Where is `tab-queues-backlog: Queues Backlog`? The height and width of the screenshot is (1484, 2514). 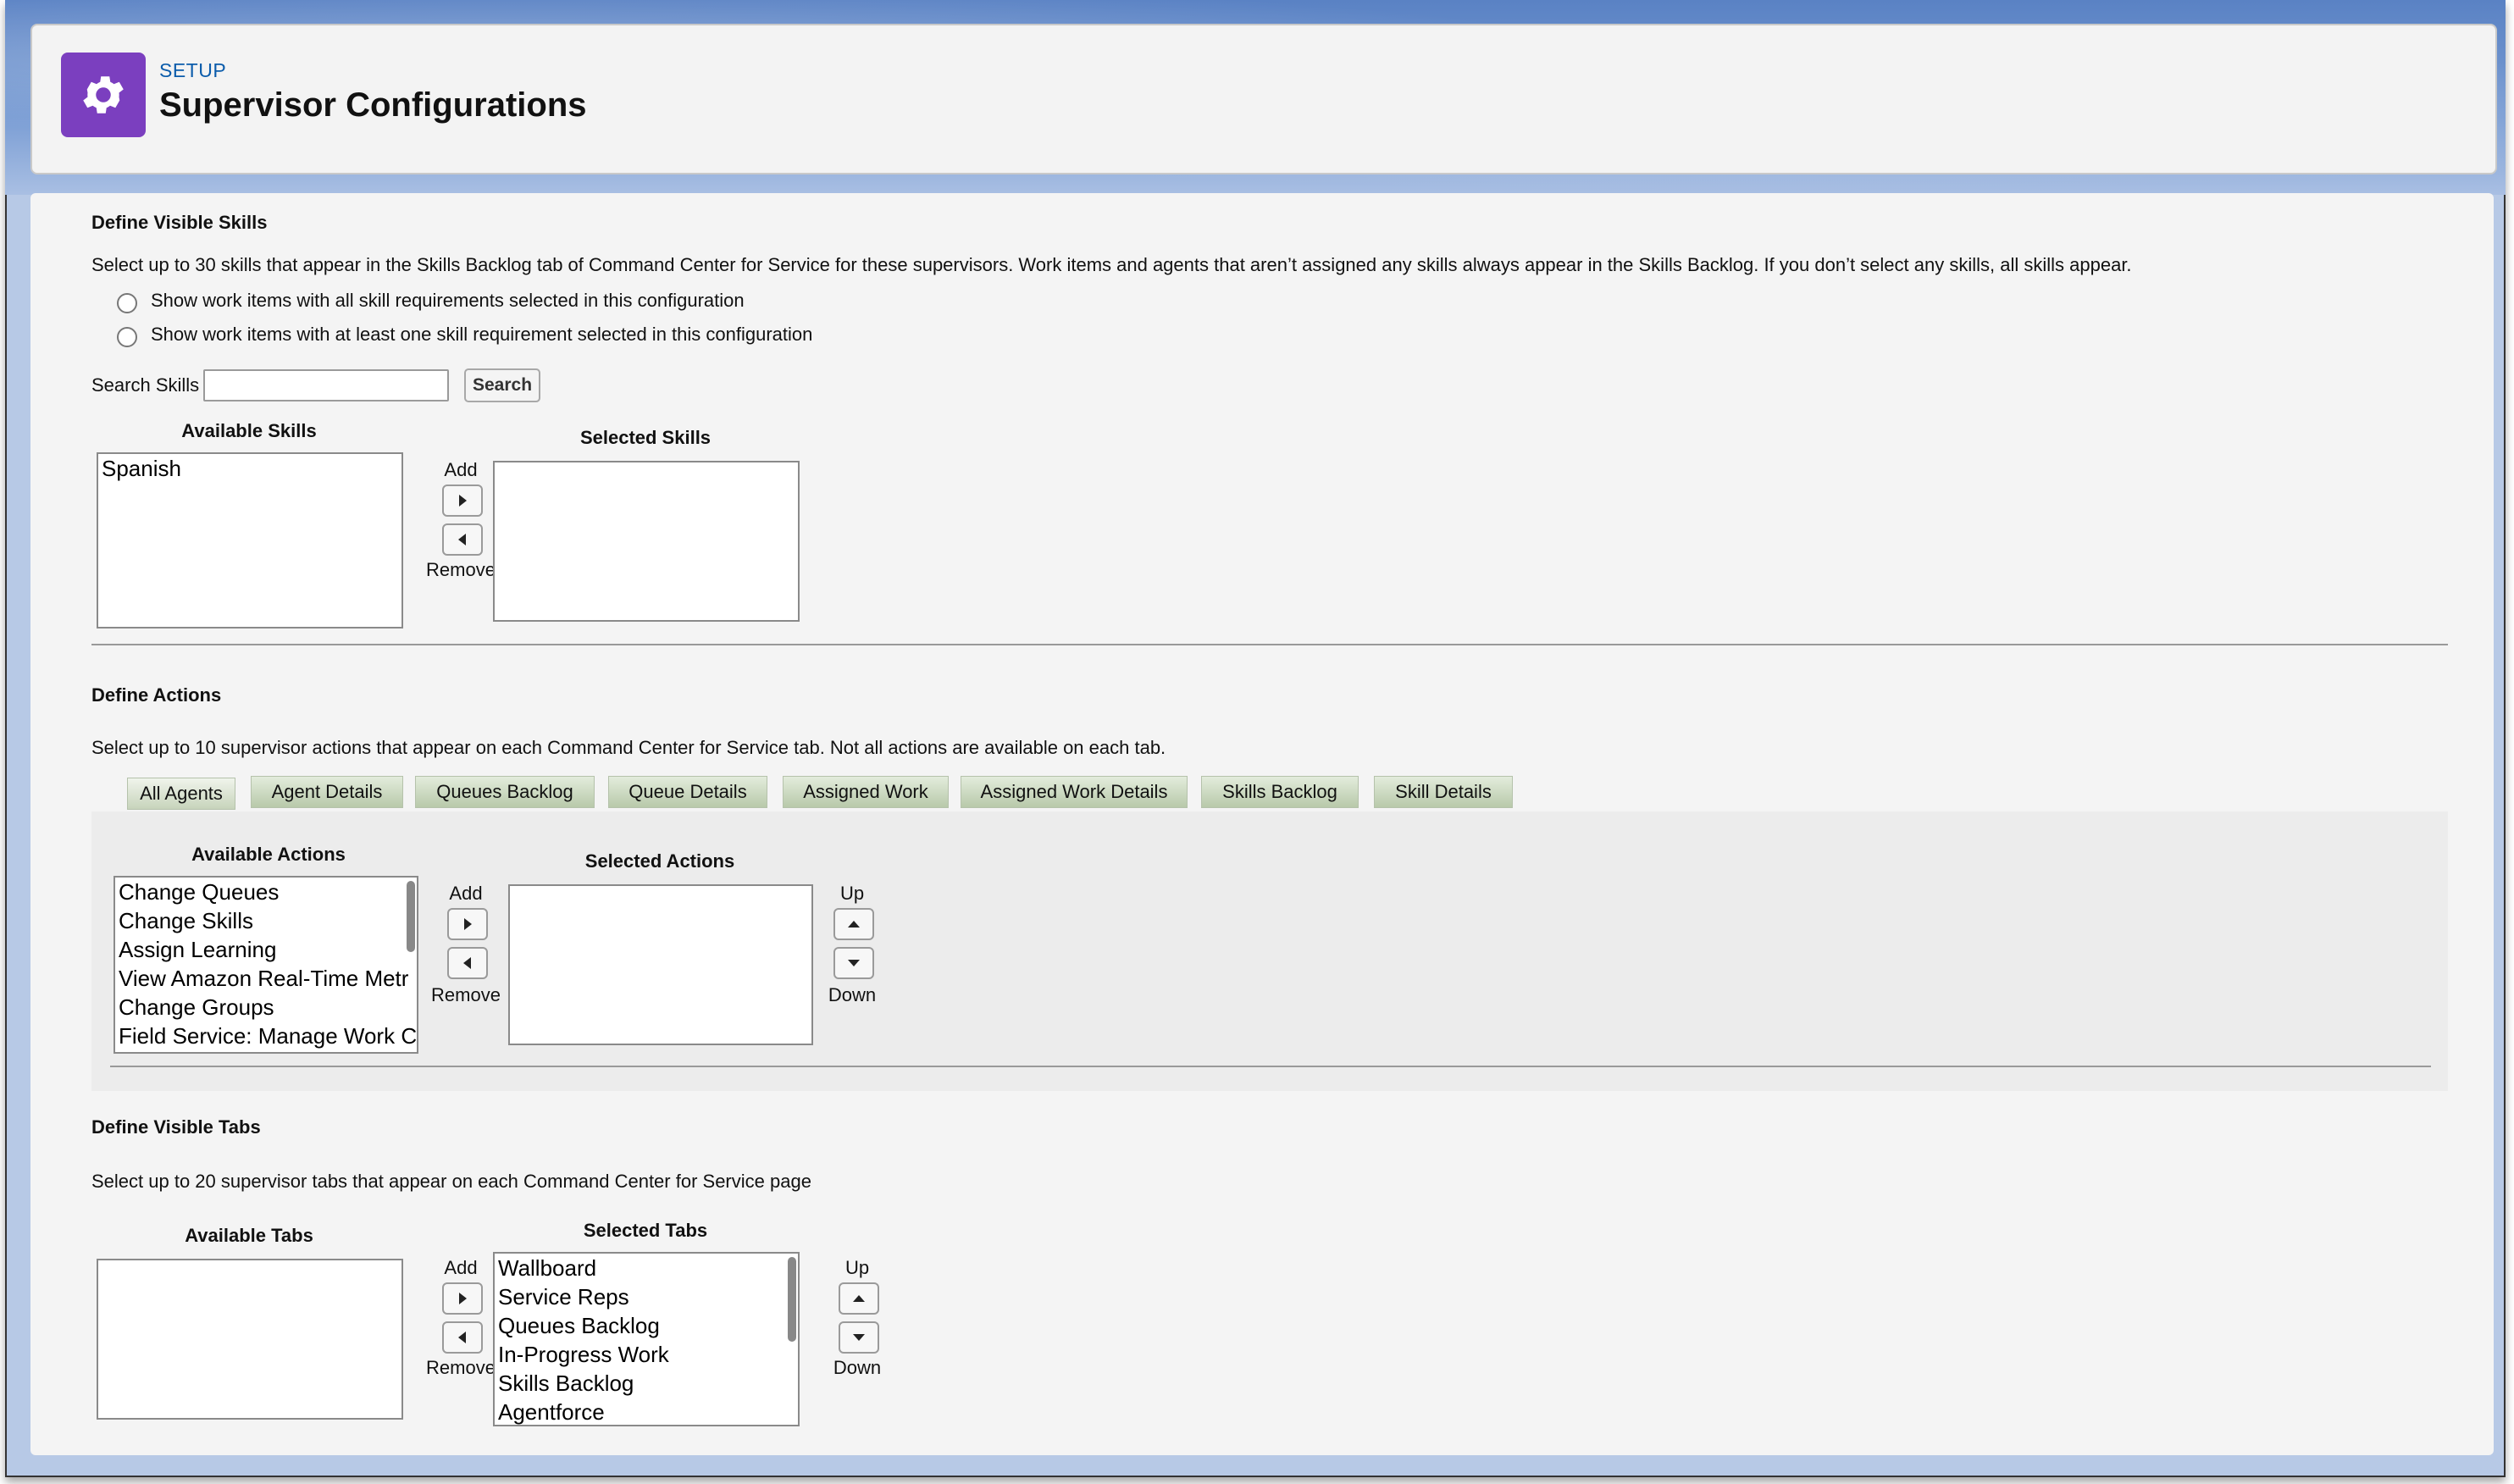
tab-queues-backlog: Queues Backlog is located at coordinates (505, 792).